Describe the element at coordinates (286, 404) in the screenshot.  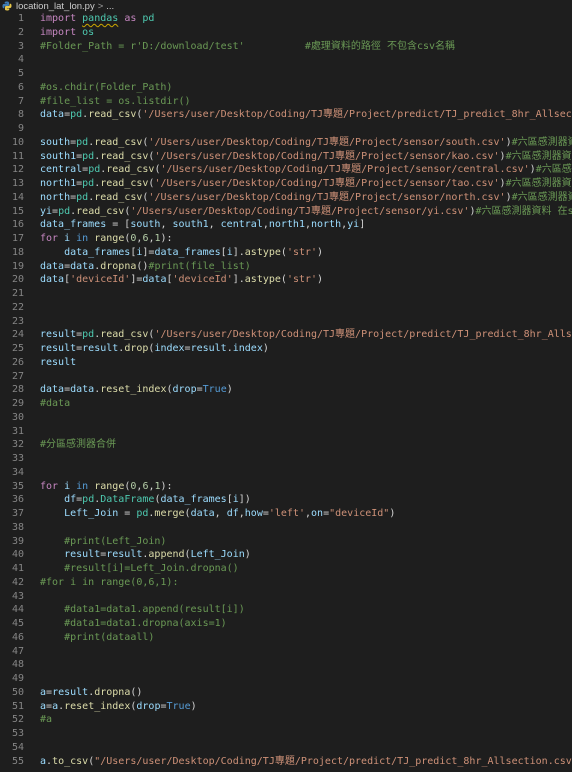
I see `code-line: 29 #data` at that location.